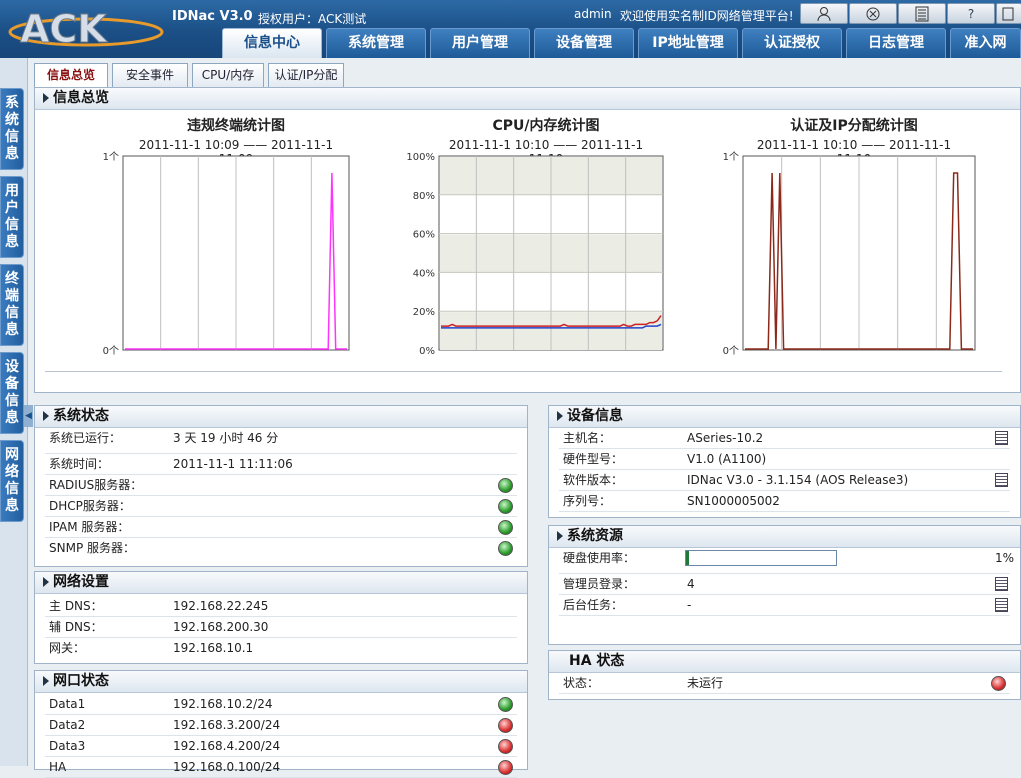  Describe the element at coordinates (922, 13) in the screenshot. I see `calculator-button` at that location.